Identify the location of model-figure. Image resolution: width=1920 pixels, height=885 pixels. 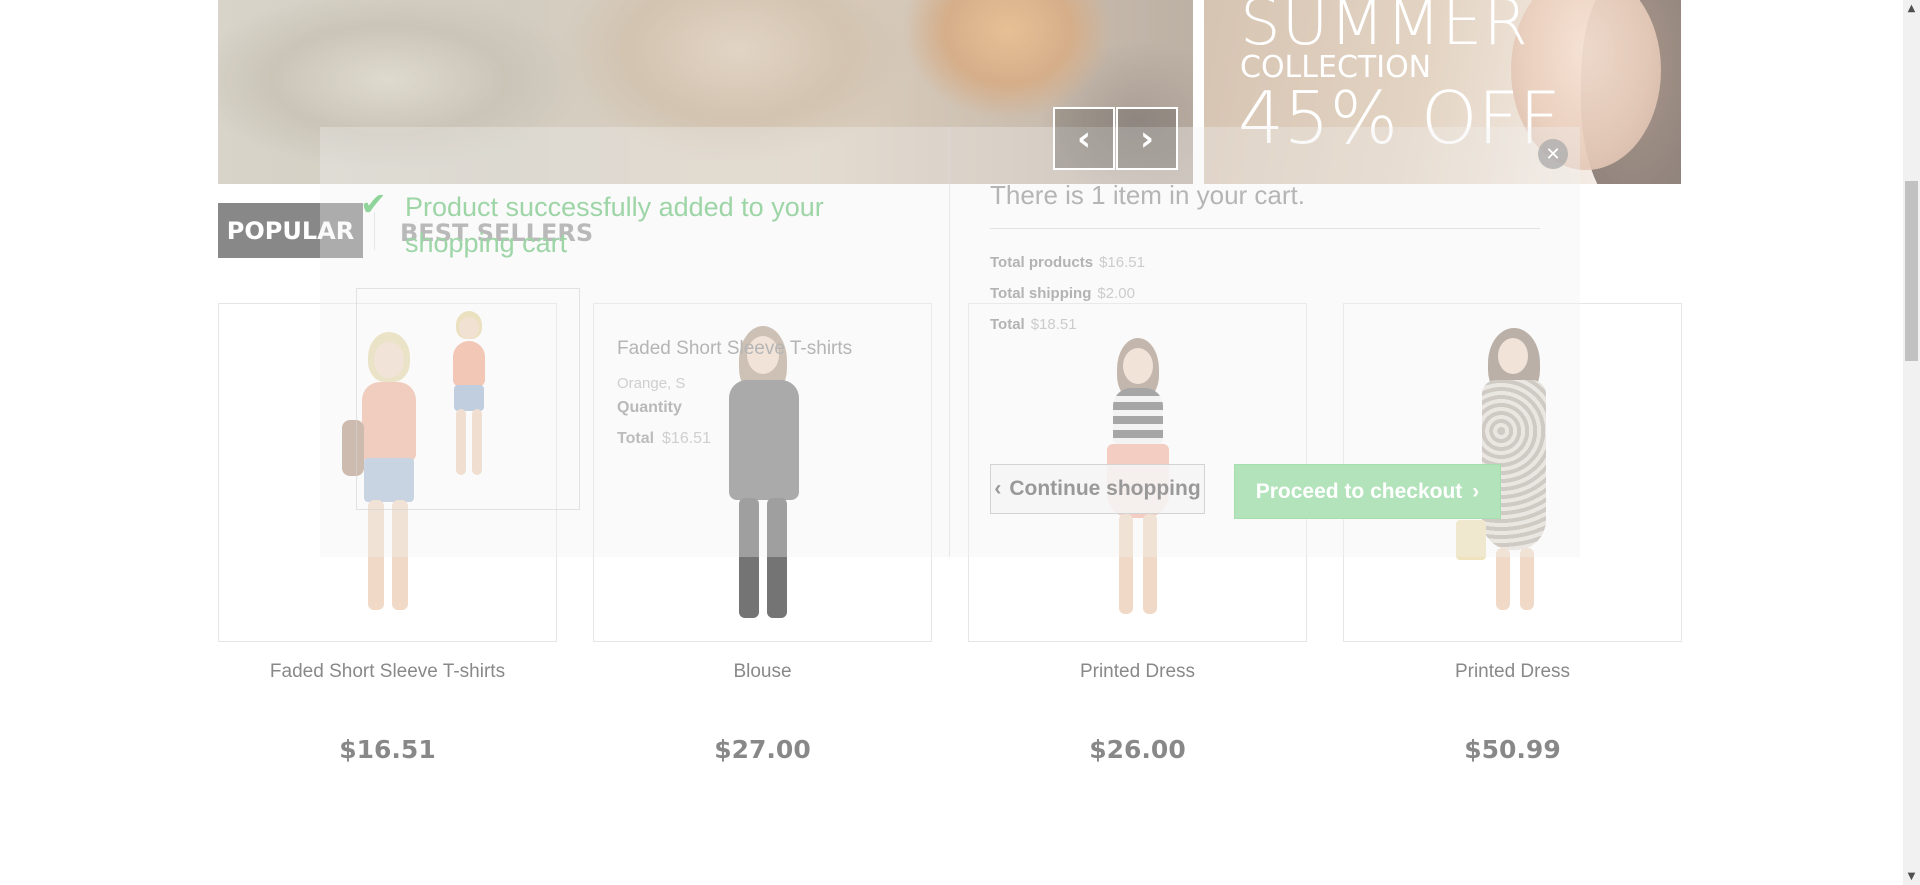
(468, 399).